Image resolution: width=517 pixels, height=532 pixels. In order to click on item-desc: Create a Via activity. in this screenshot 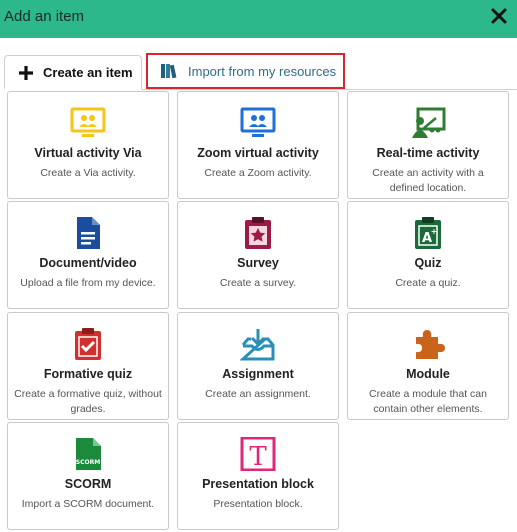, I will do `click(88, 173)`.